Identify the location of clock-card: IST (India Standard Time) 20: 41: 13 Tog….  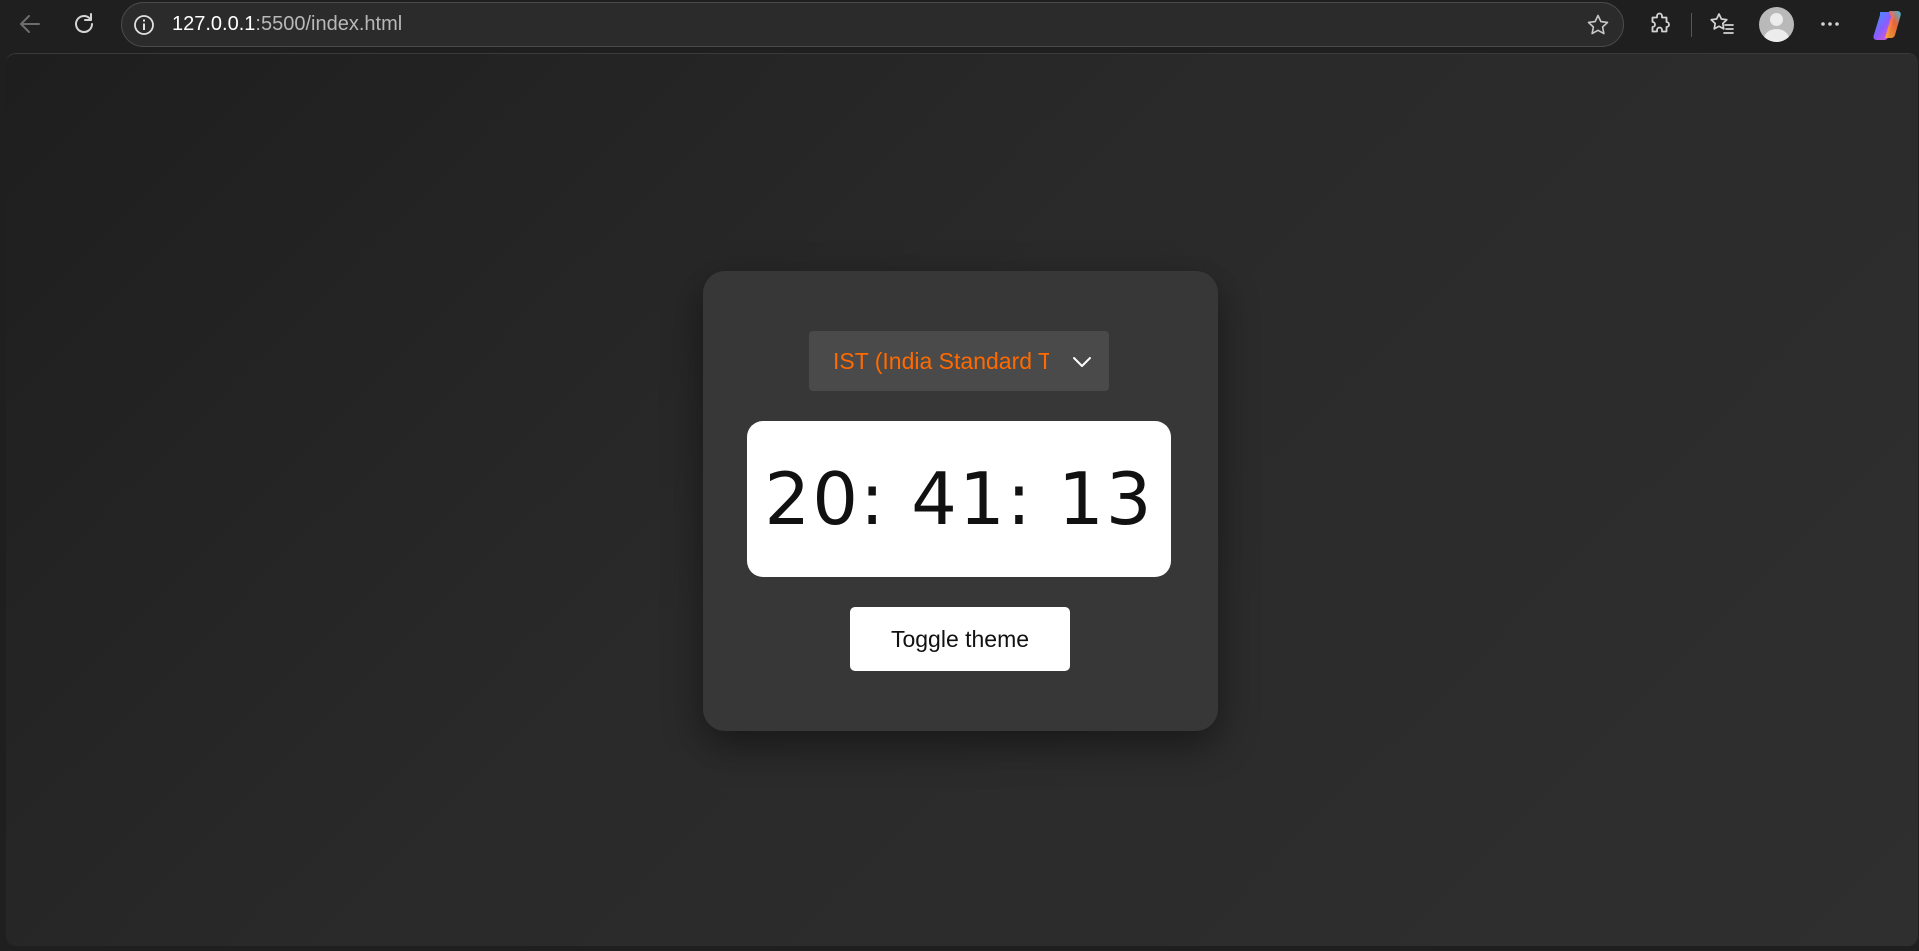
(960, 501).